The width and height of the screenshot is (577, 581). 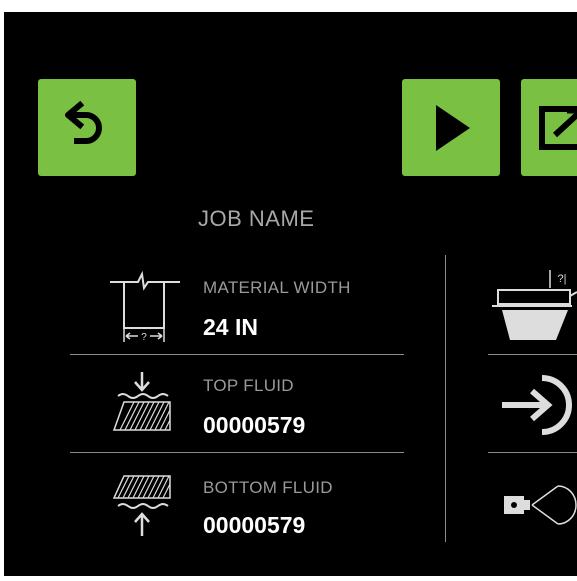 What do you see at coordinates (145, 306) in the screenshot?
I see `material-width-icon: ?` at bounding box center [145, 306].